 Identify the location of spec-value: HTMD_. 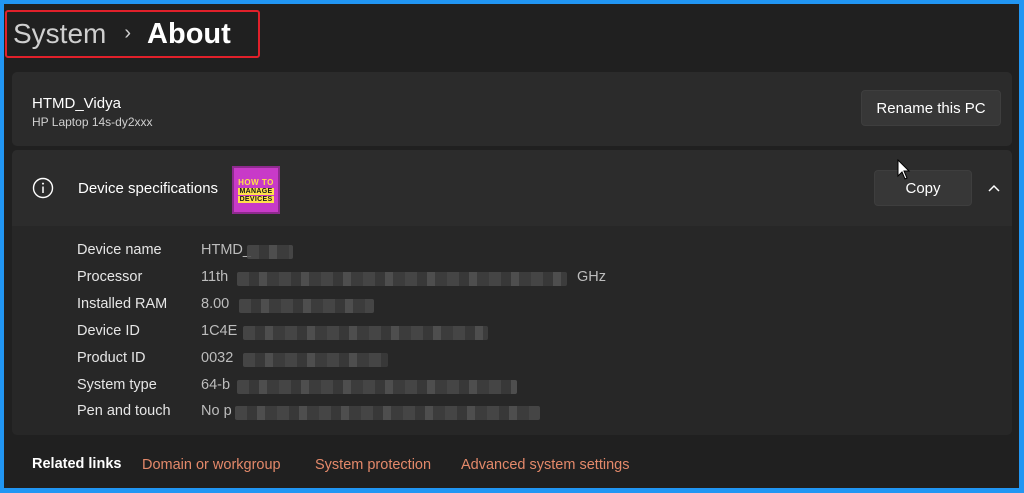
(226, 250).